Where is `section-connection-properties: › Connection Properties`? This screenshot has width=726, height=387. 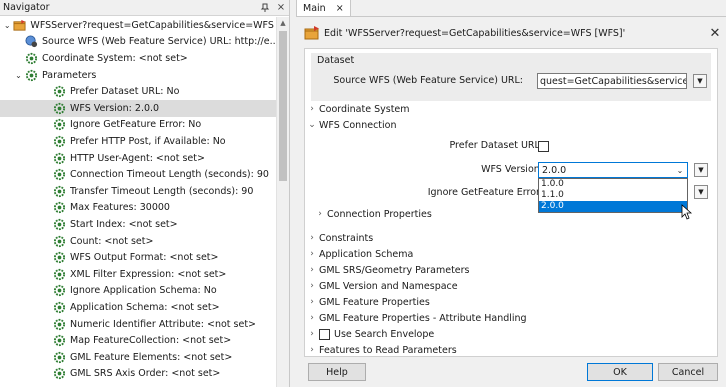
section-connection-properties: › Connection Properties is located at coordinates (511, 214).